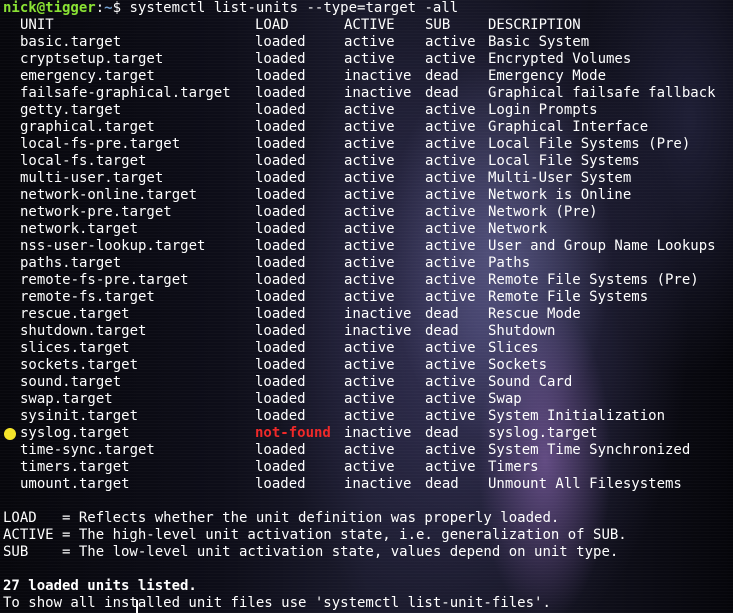 The image size is (733, 613). What do you see at coordinates (547, 76) in the screenshot?
I see `unit-description: Emergency Mode` at bounding box center [547, 76].